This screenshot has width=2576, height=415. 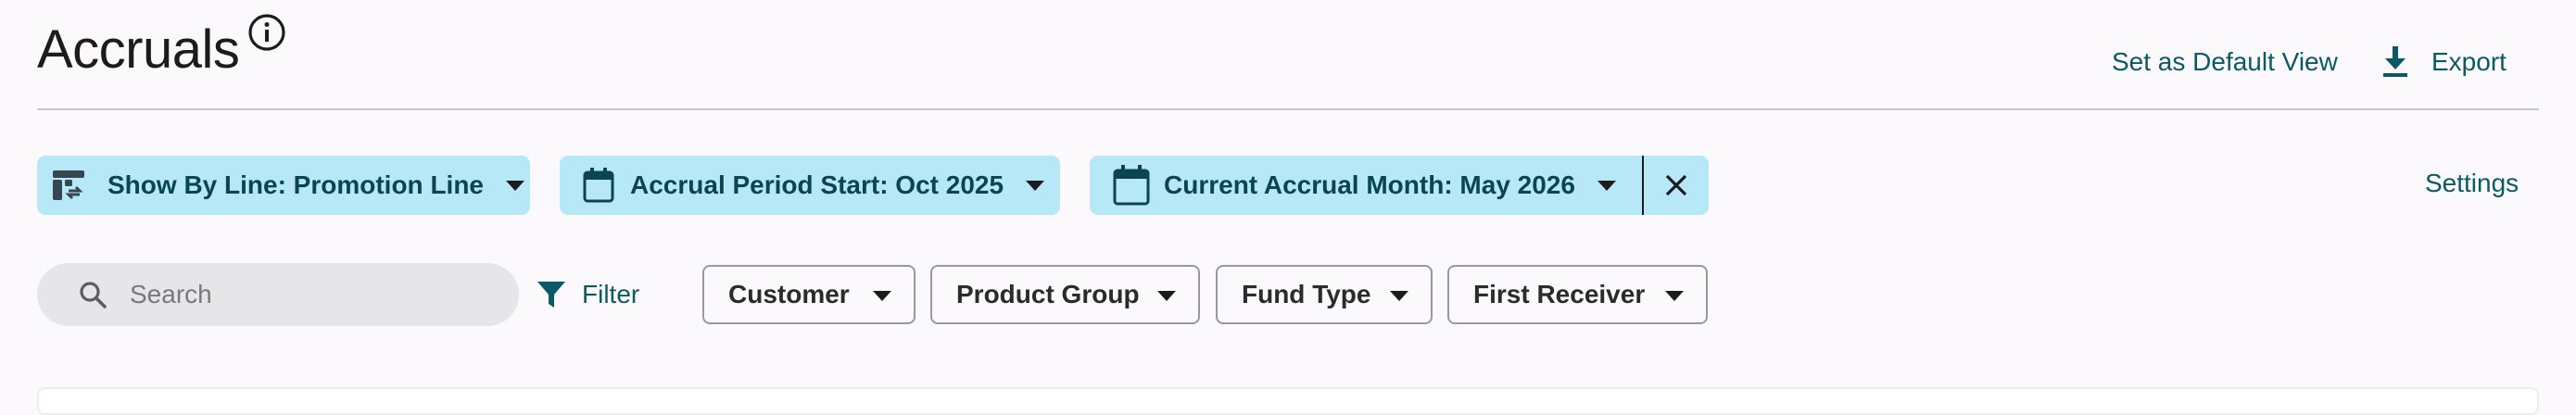 What do you see at coordinates (1288, 109) in the screenshot?
I see `header-divider` at bounding box center [1288, 109].